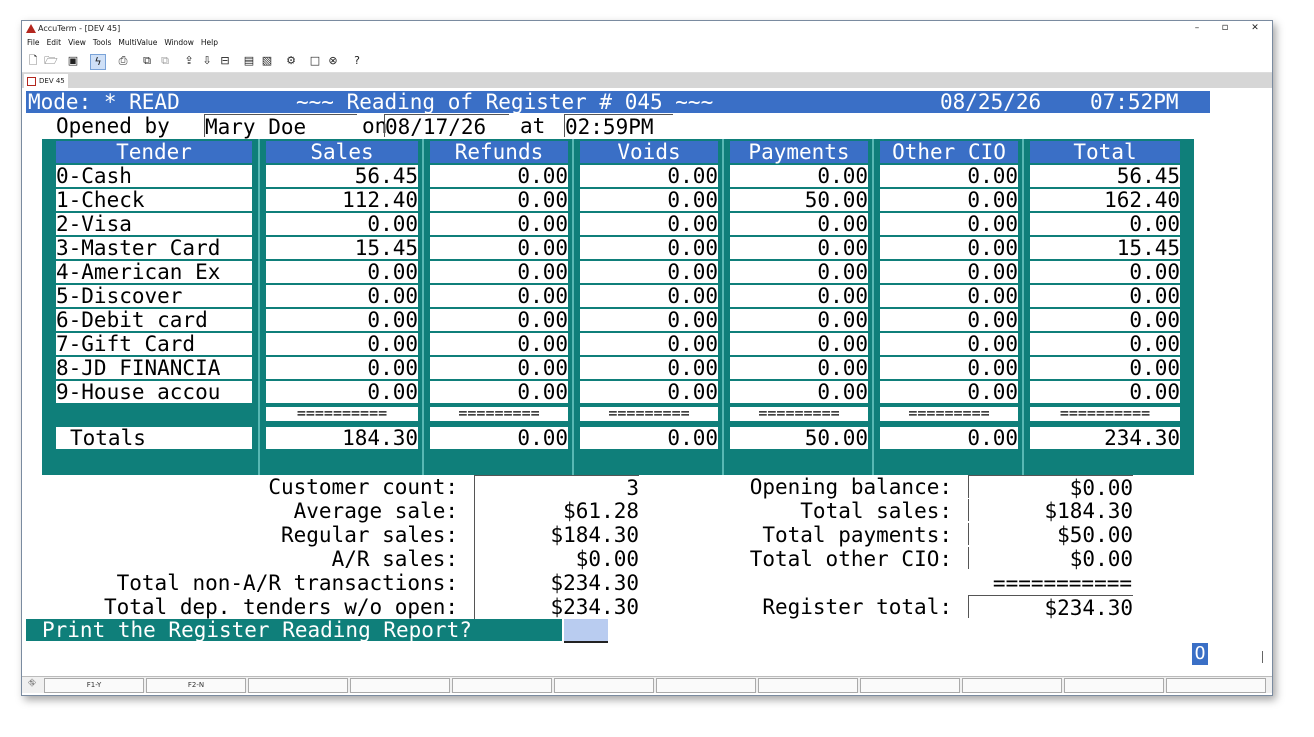 The width and height of the screenshot is (1314, 737). I want to click on summary-label: Regular sales:, so click(369, 535).